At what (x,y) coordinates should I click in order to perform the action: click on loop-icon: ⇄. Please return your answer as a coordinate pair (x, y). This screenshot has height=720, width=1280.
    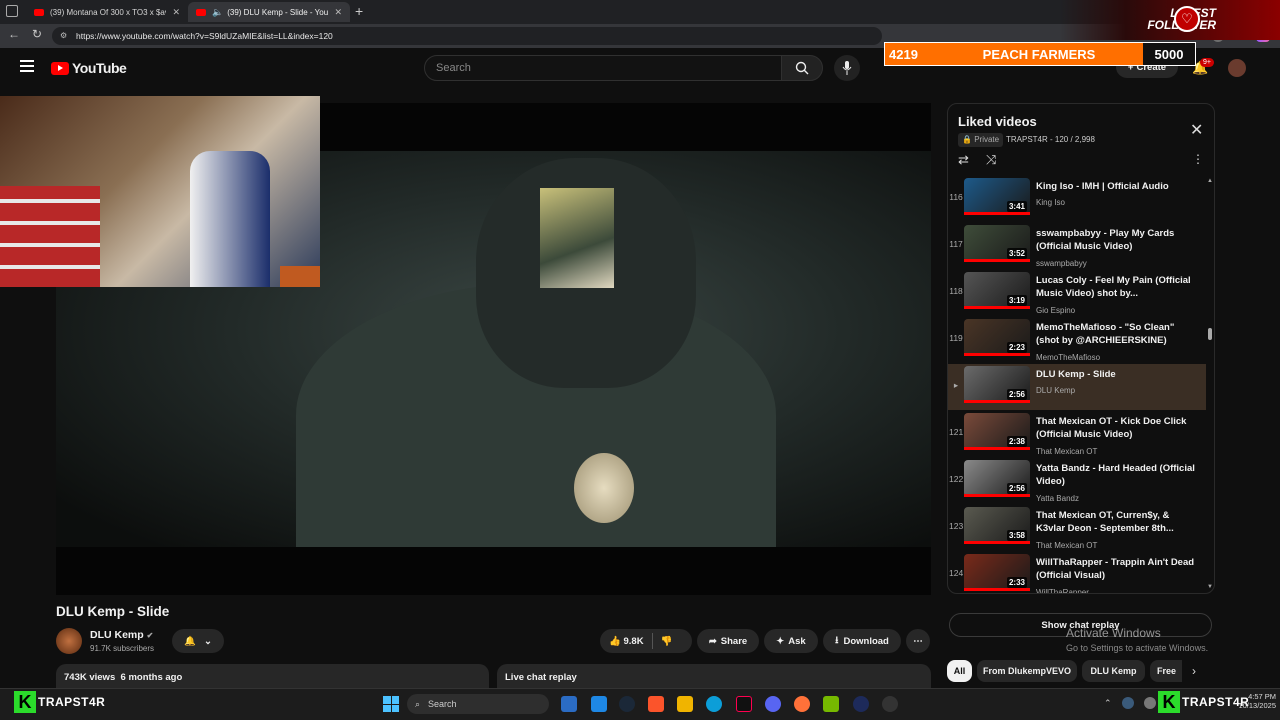
    Looking at the image, I should click on (963, 160).